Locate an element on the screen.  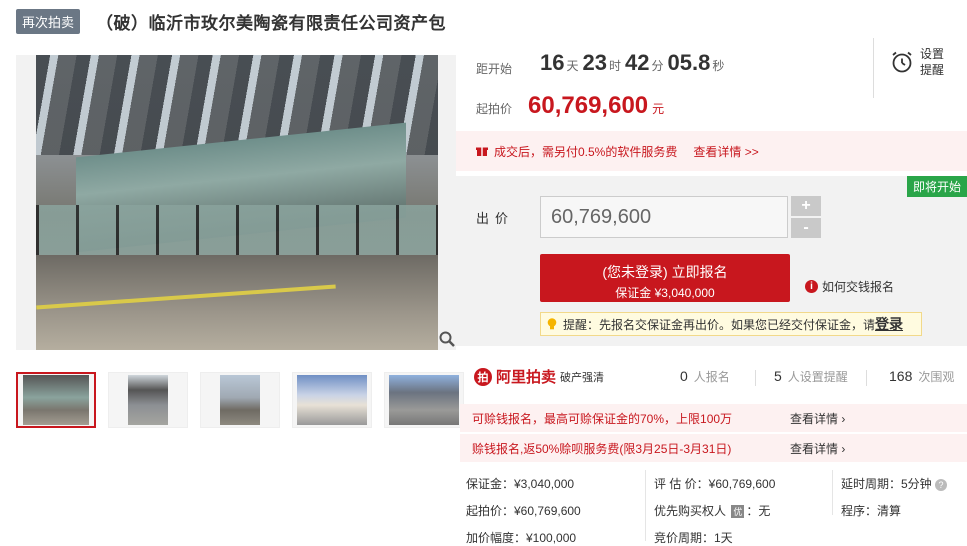
alarm-clock-icon is located at coordinates (902, 62).